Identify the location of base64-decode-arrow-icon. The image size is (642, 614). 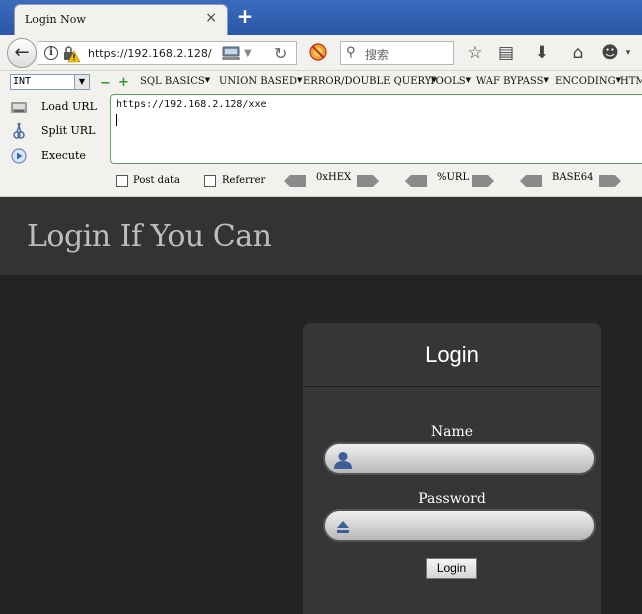
(531, 181).